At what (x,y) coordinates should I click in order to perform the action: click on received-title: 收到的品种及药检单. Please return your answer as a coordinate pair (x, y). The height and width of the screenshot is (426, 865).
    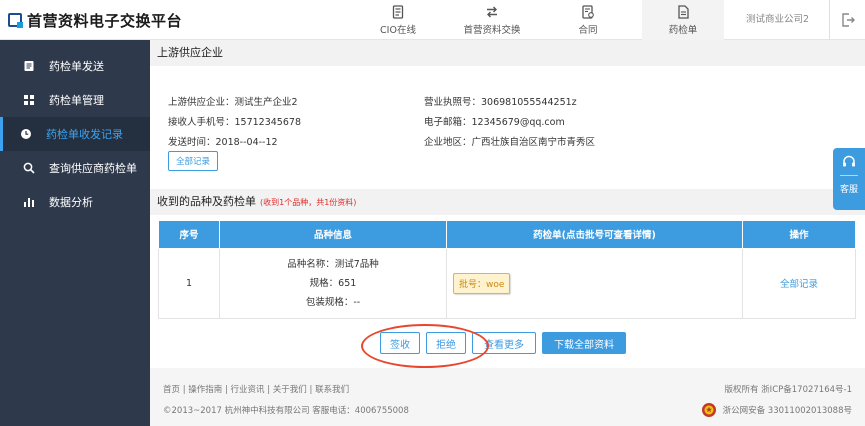
    Looking at the image, I should click on (206, 201).